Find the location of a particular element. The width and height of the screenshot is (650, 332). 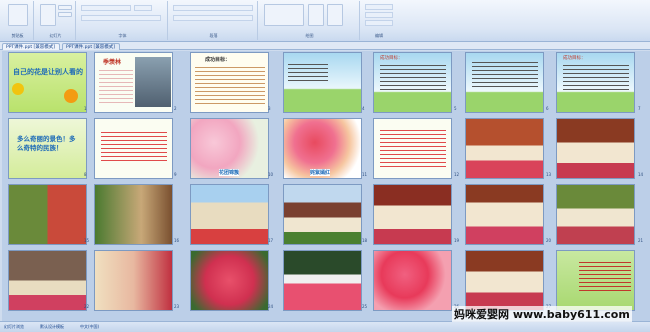

theme-status: 默认设计模板 is located at coordinates (52, 326).